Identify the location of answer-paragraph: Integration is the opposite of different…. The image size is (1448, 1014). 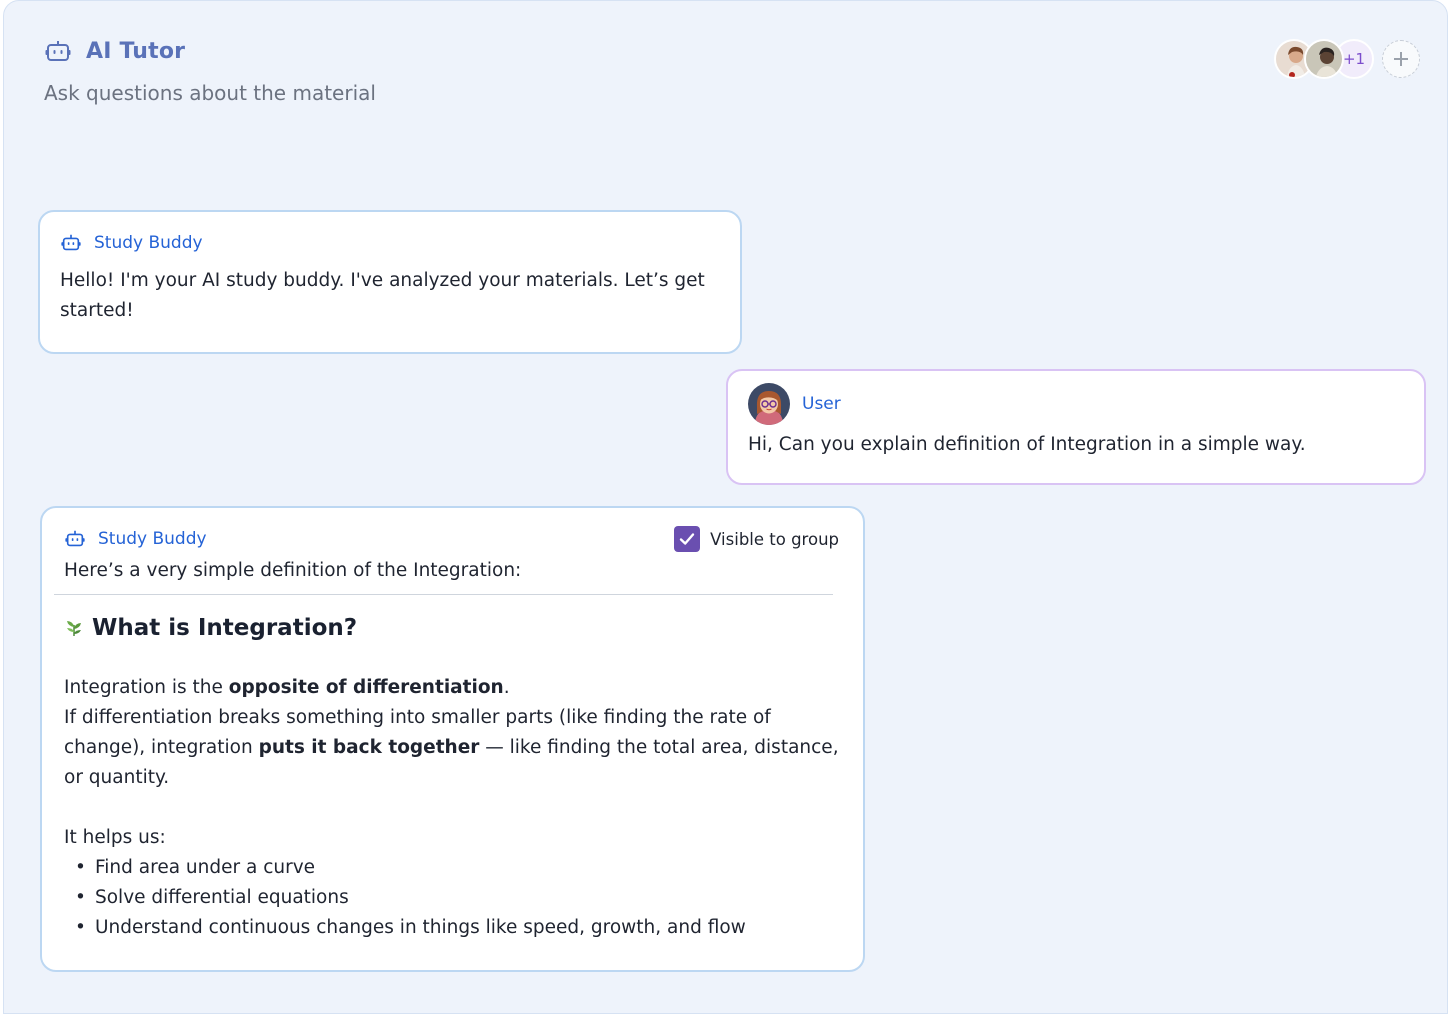
(287, 687).